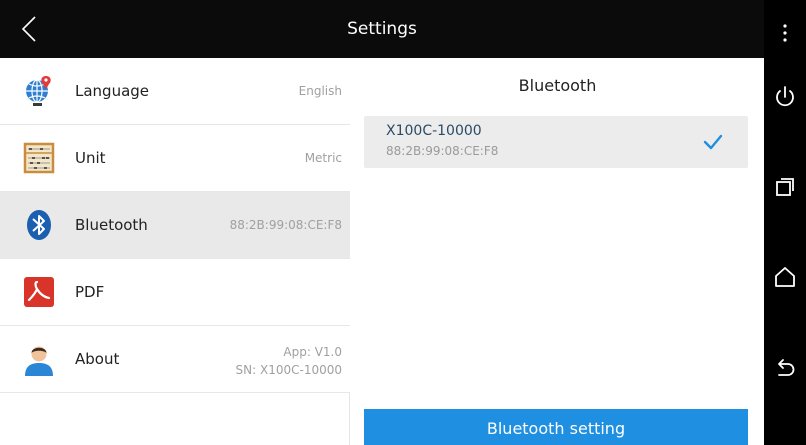  I want to click on sidebar-item-value: App: V1.0 SN: X100C-10000, so click(289, 361).